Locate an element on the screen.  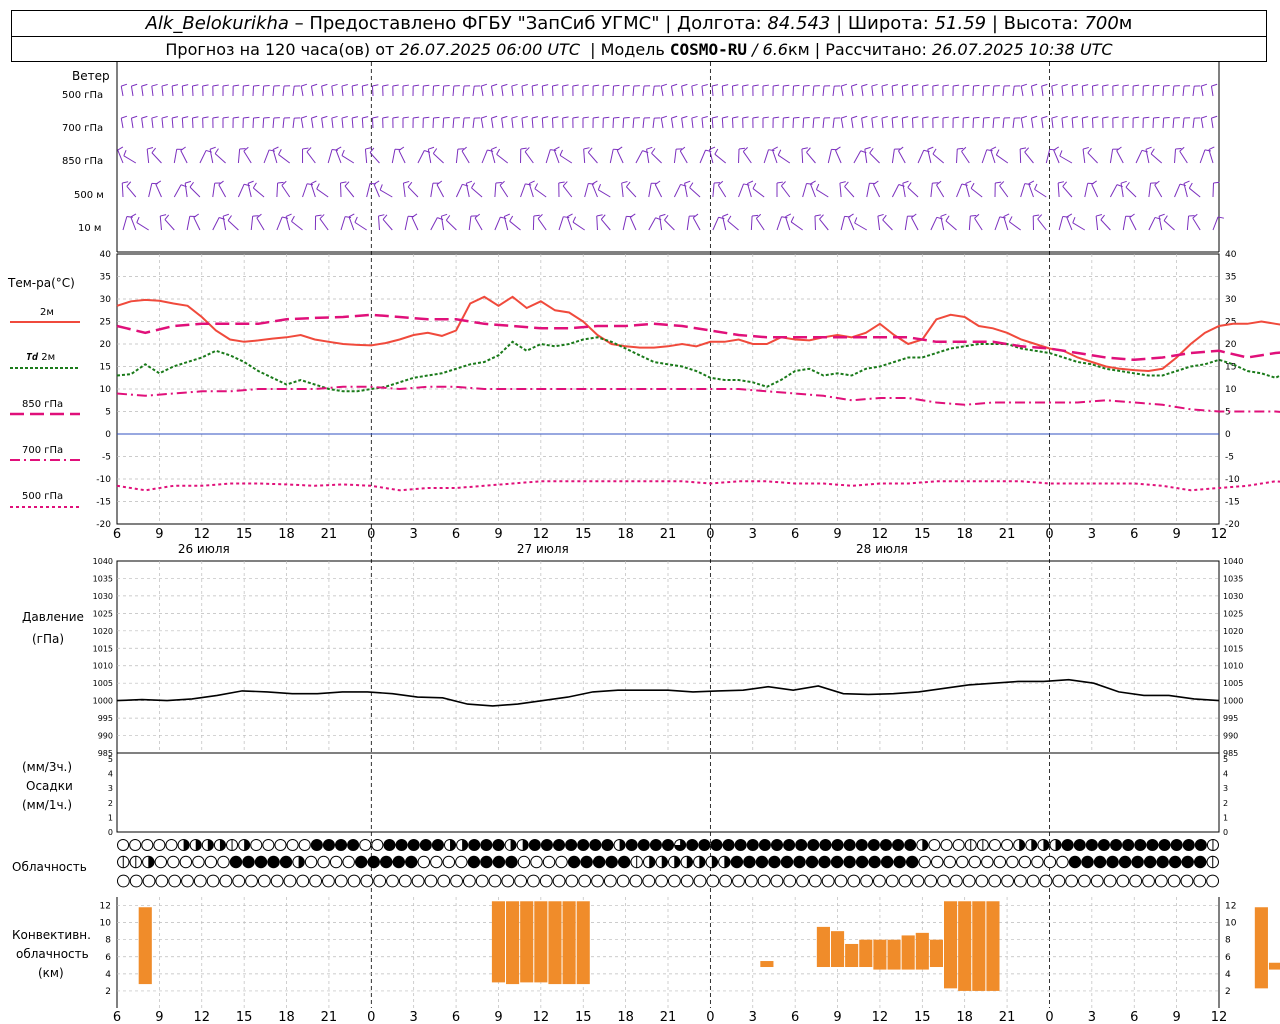
convective-bar is located at coordinates (767, 964).